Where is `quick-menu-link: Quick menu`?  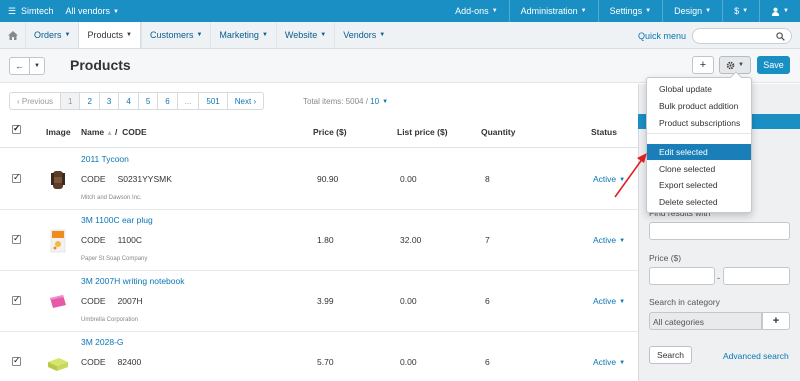
quick-menu-link: Quick menu is located at coordinates (662, 35).